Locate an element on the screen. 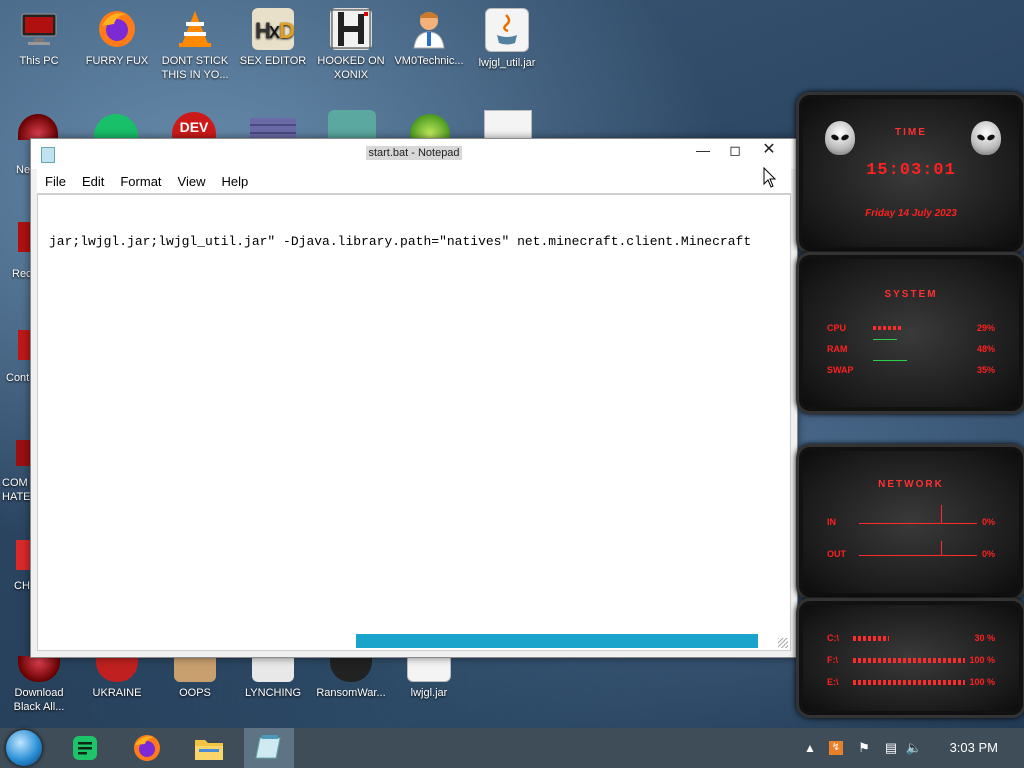 The image size is (1024, 768). widget-date: Friday 14 July 2023 is located at coordinates (911, 213).